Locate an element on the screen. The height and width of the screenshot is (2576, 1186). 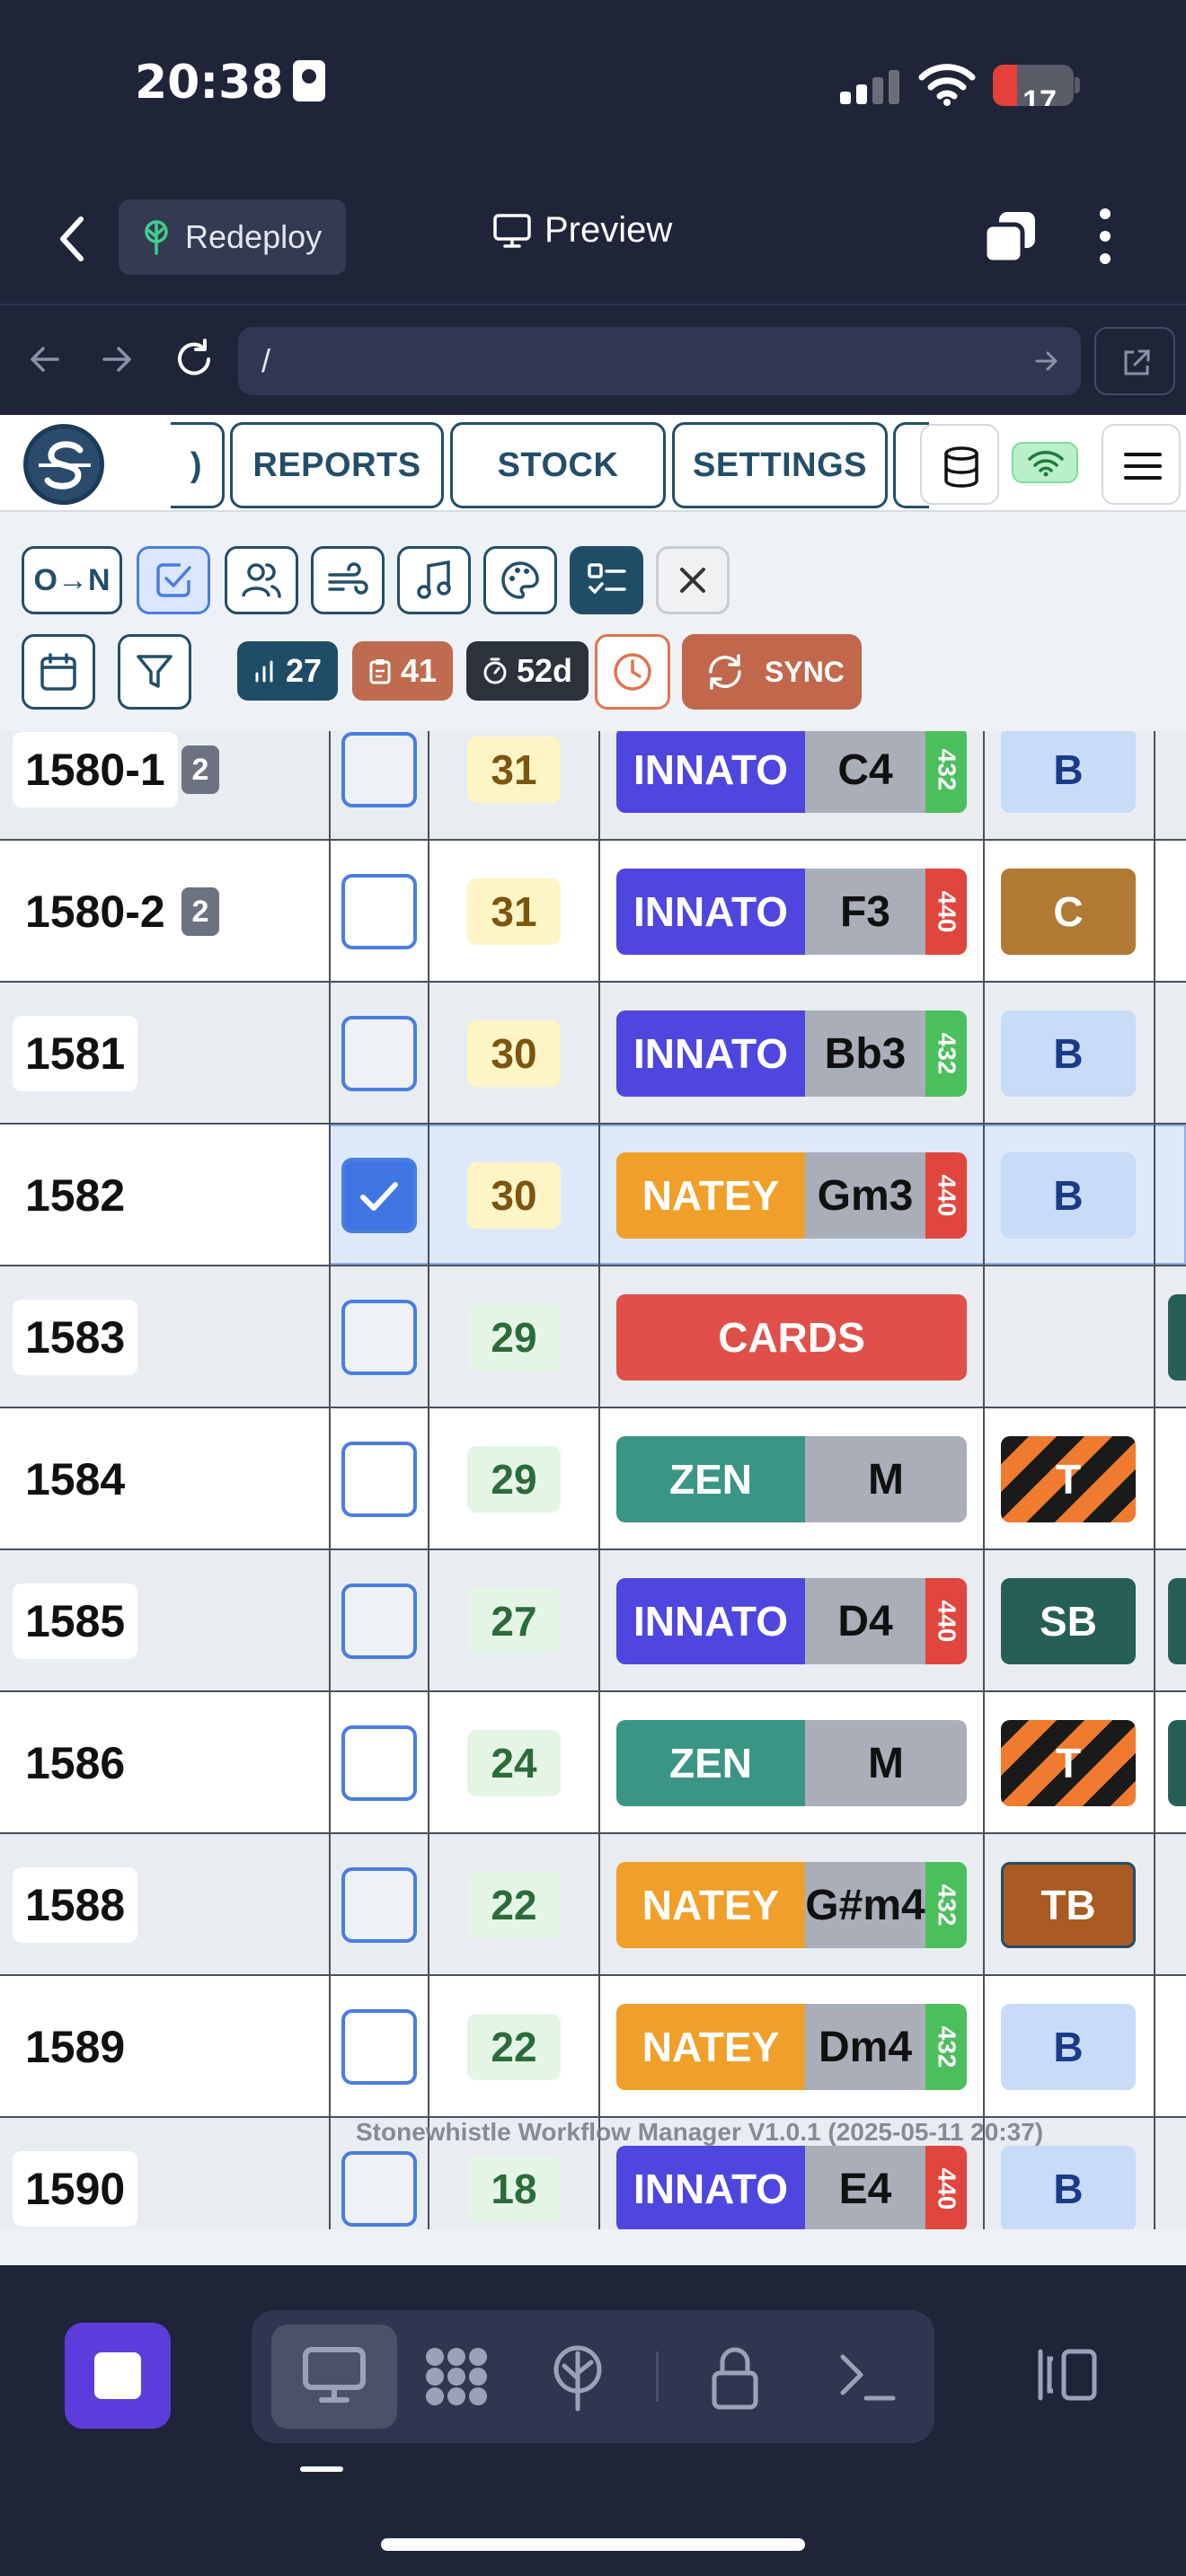
desktop-icon is located at coordinates (334, 2375).